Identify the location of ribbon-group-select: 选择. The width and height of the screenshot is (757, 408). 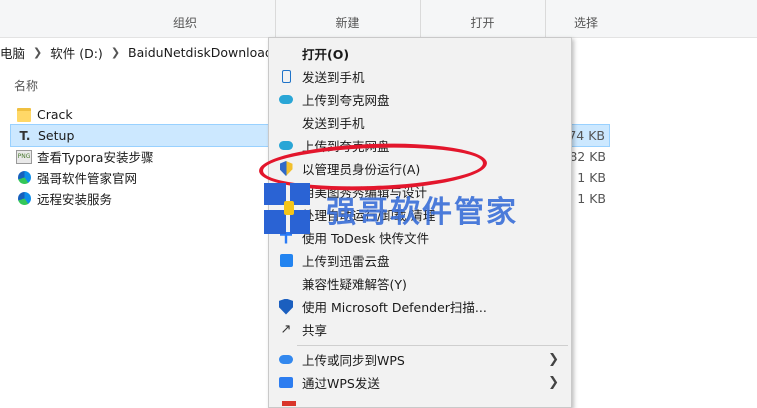
(586, 18).